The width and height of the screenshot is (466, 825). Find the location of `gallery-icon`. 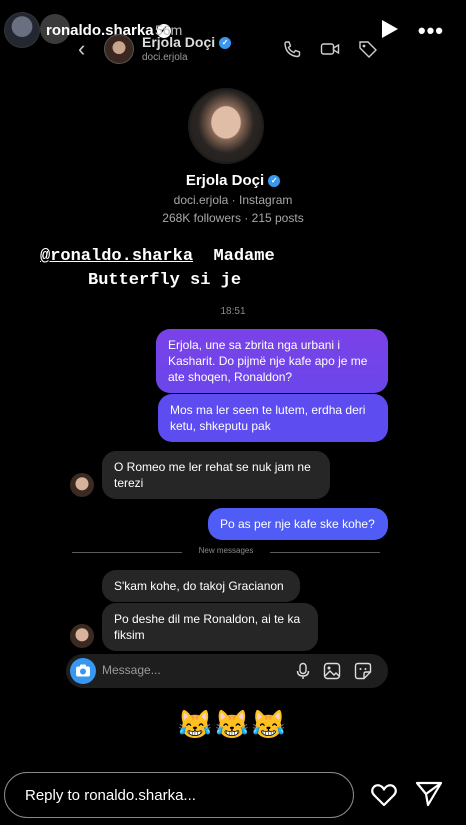

gallery-icon is located at coordinates (332, 671).